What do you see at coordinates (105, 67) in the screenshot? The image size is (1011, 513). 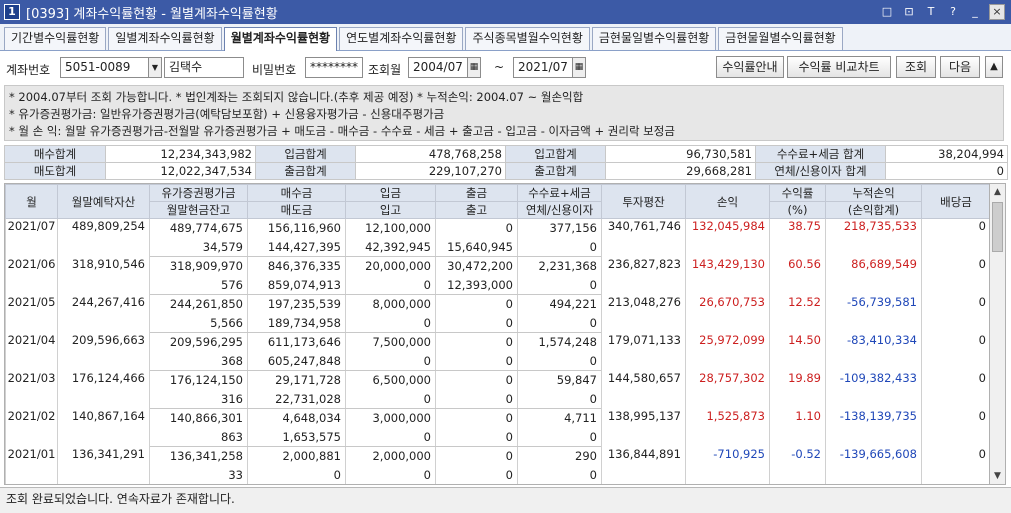 I see `account-input: 5051-0089` at bounding box center [105, 67].